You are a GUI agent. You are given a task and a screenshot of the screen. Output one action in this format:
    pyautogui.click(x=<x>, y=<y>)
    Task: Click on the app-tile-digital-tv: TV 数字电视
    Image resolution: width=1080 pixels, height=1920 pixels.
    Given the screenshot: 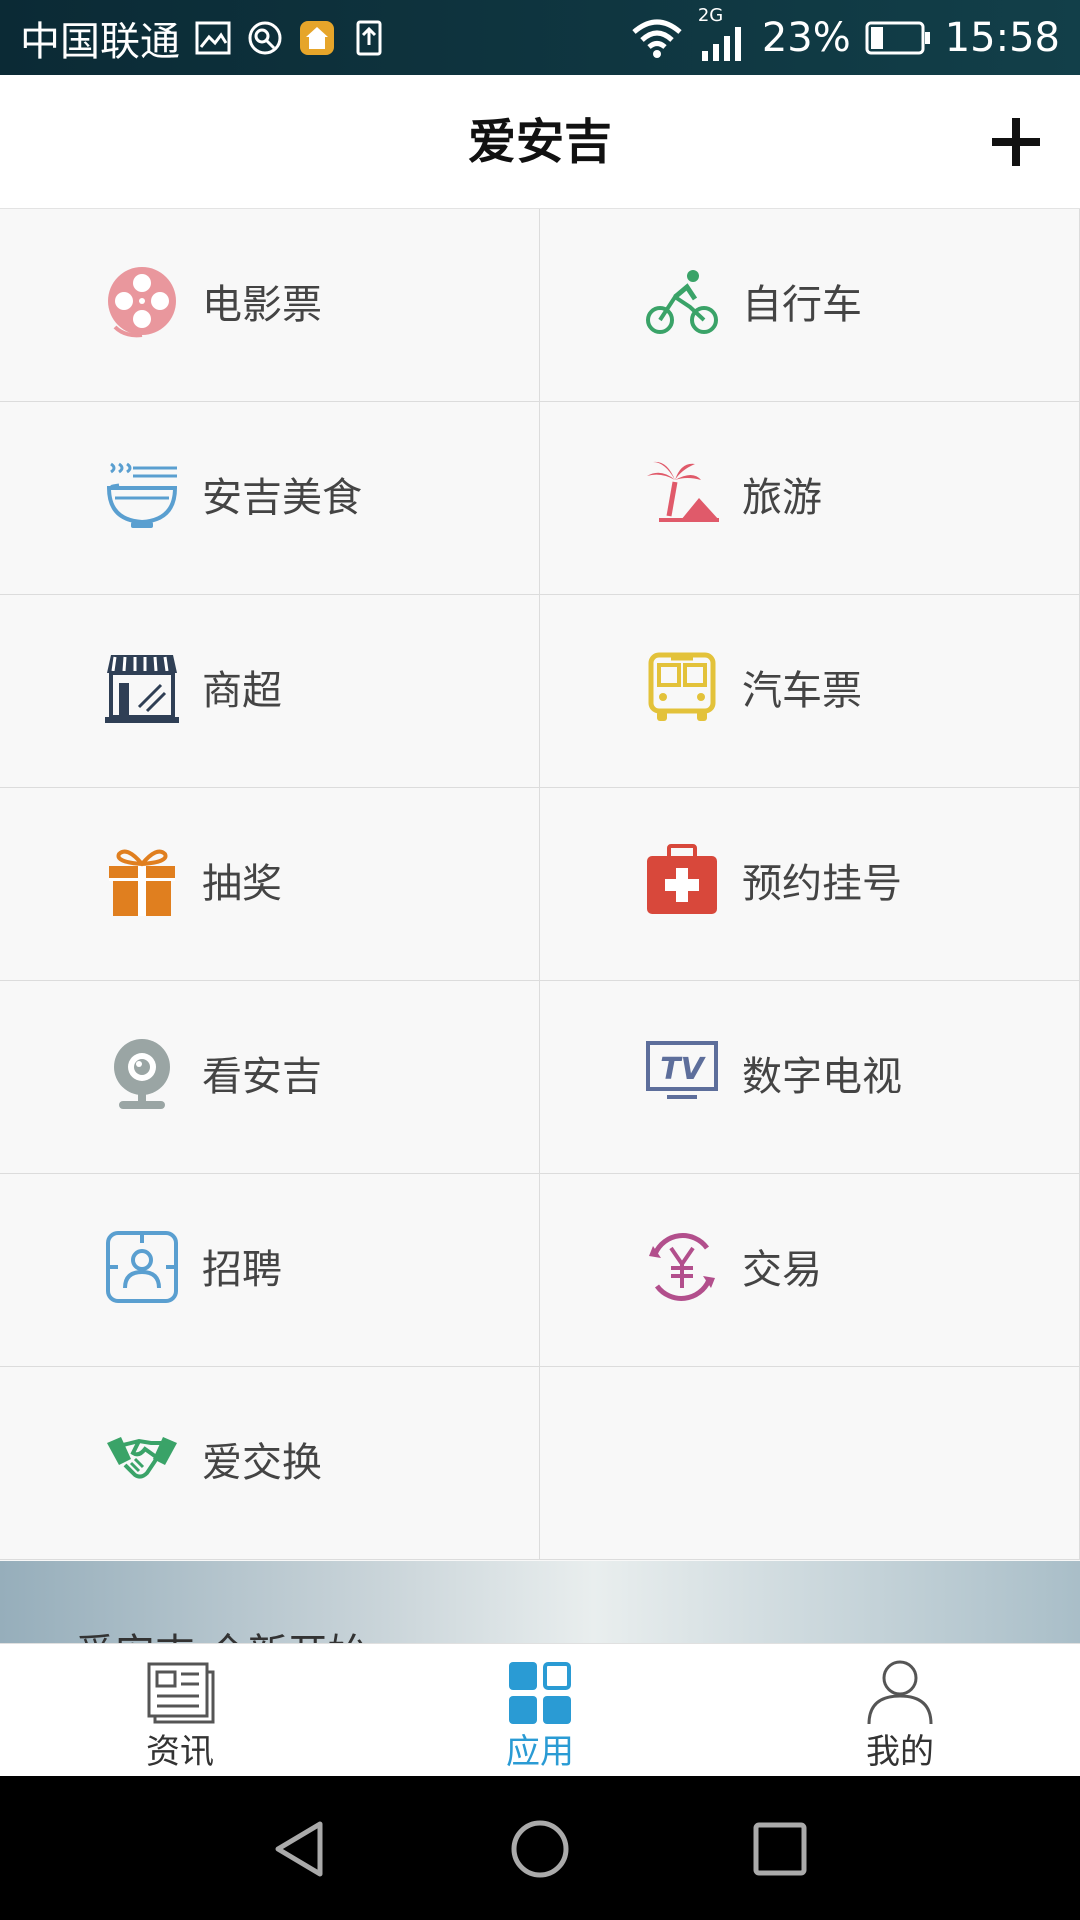 What is the action you would take?
    pyautogui.click(x=810, y=1077)
    